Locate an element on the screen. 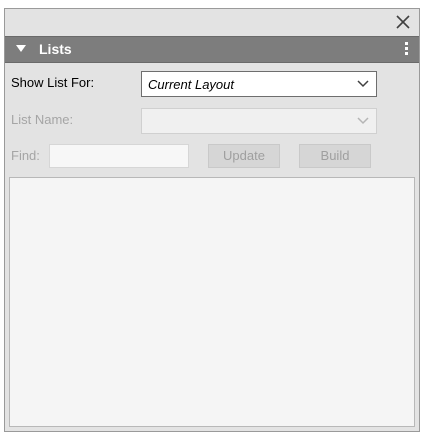 The image size is (426, 434). vertical-ellipsis-icon is located at coordinates (407, 50).